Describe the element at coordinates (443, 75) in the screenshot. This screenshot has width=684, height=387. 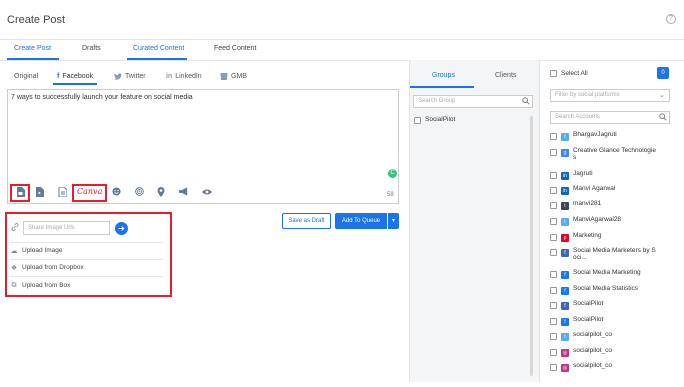
I see `tab-groups: Groups` at that location.